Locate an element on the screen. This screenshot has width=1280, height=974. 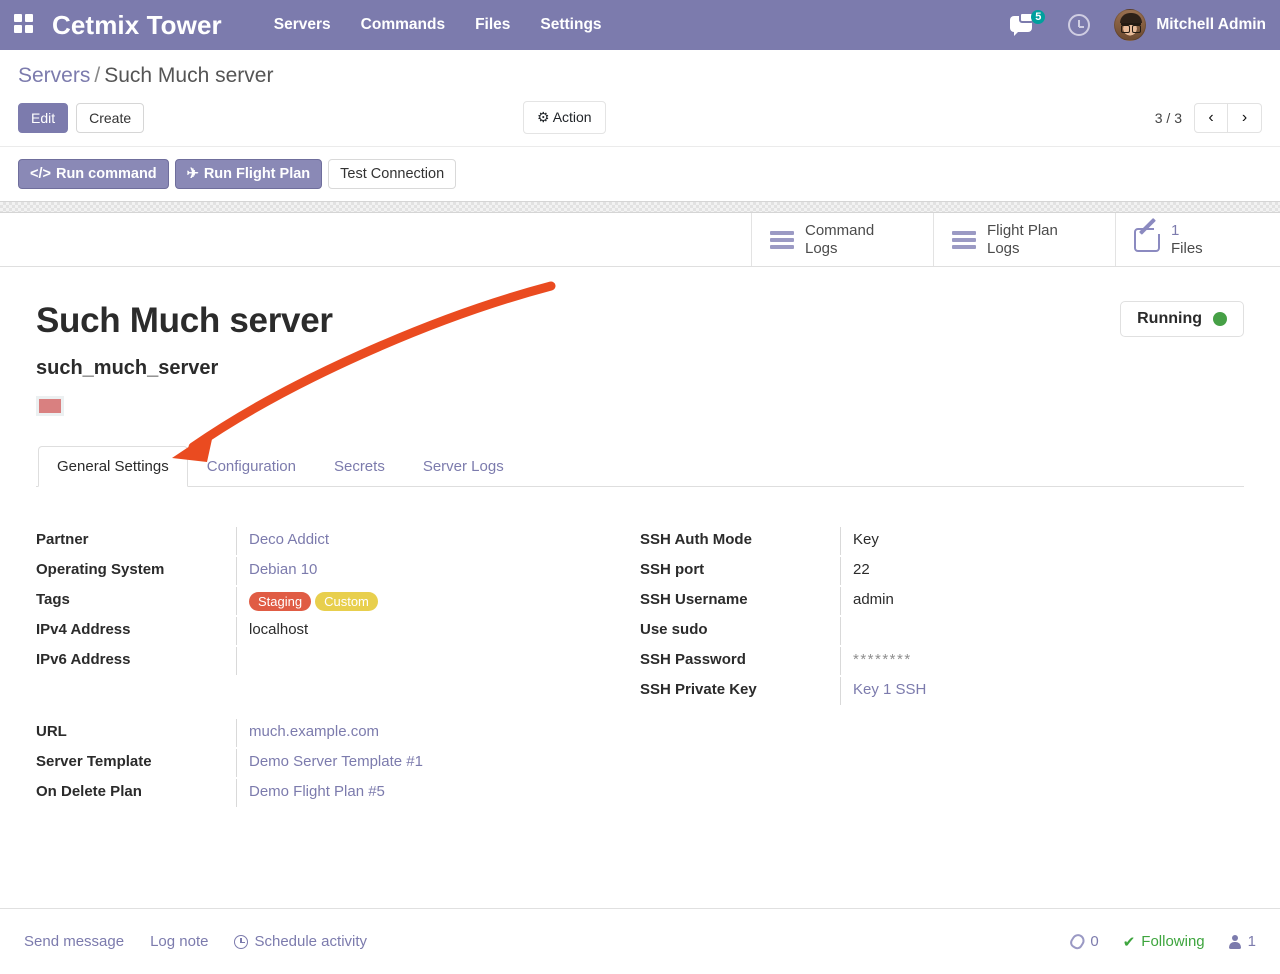
user-menu: Mitchell Admin is located at coordinates (1190, 25).